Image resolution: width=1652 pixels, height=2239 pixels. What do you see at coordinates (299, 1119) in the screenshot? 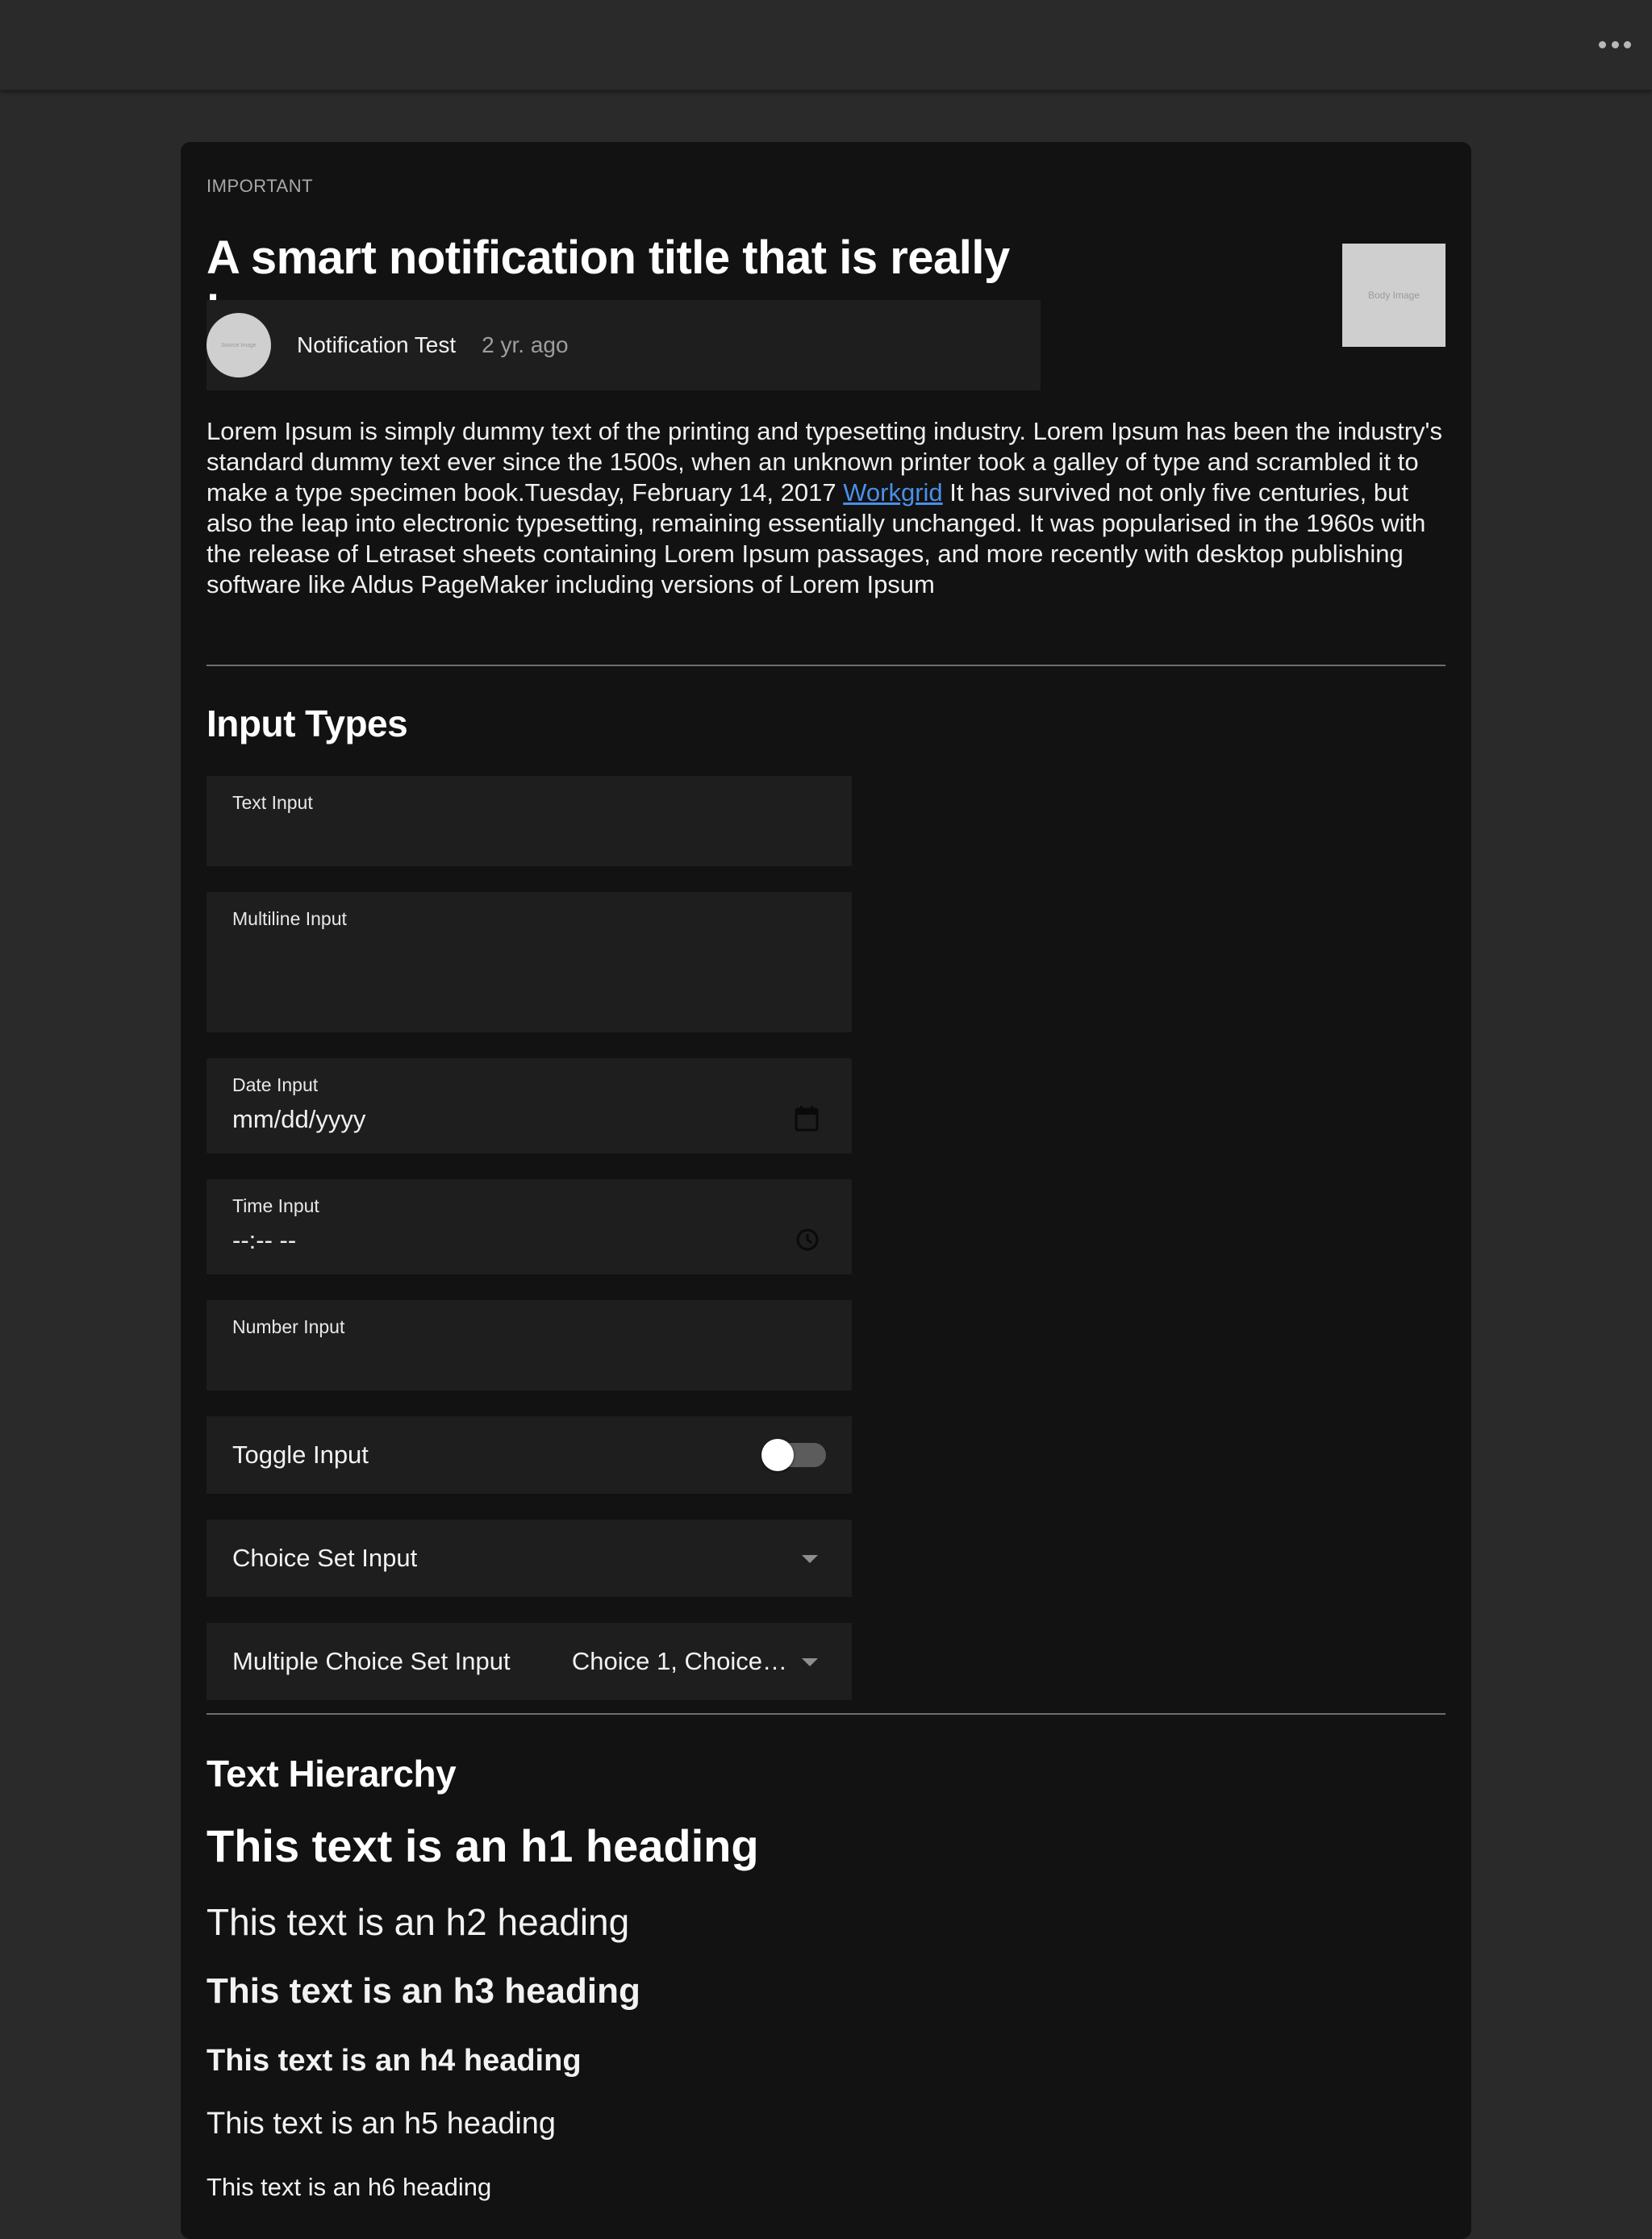
I see `date-input-placeholder: mm/dd/yyyy` at bounding box center [299, 1119].